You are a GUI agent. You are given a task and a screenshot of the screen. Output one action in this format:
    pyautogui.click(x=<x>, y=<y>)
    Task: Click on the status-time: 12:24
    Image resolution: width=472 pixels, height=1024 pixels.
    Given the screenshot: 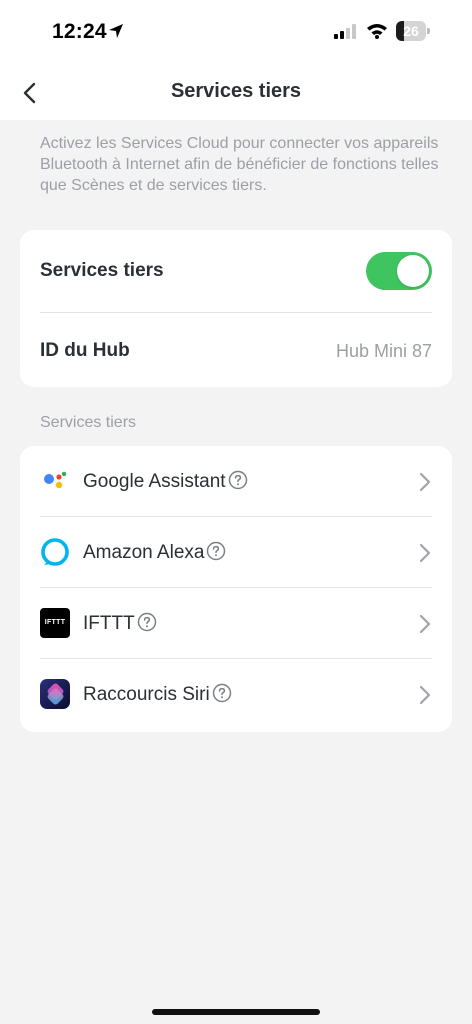 What is the action you would take?
    pyautogui.click(x=79, y=31)
    